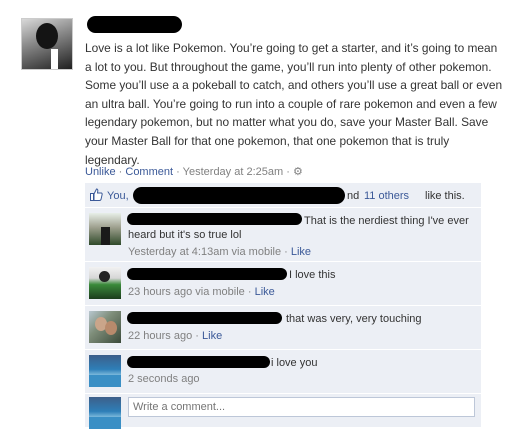 The image size is (525, 447). Describe the element at coordinates (283, 371) in the screenshot. I see `comment-item: i love you 2 seconds ago` at that location.